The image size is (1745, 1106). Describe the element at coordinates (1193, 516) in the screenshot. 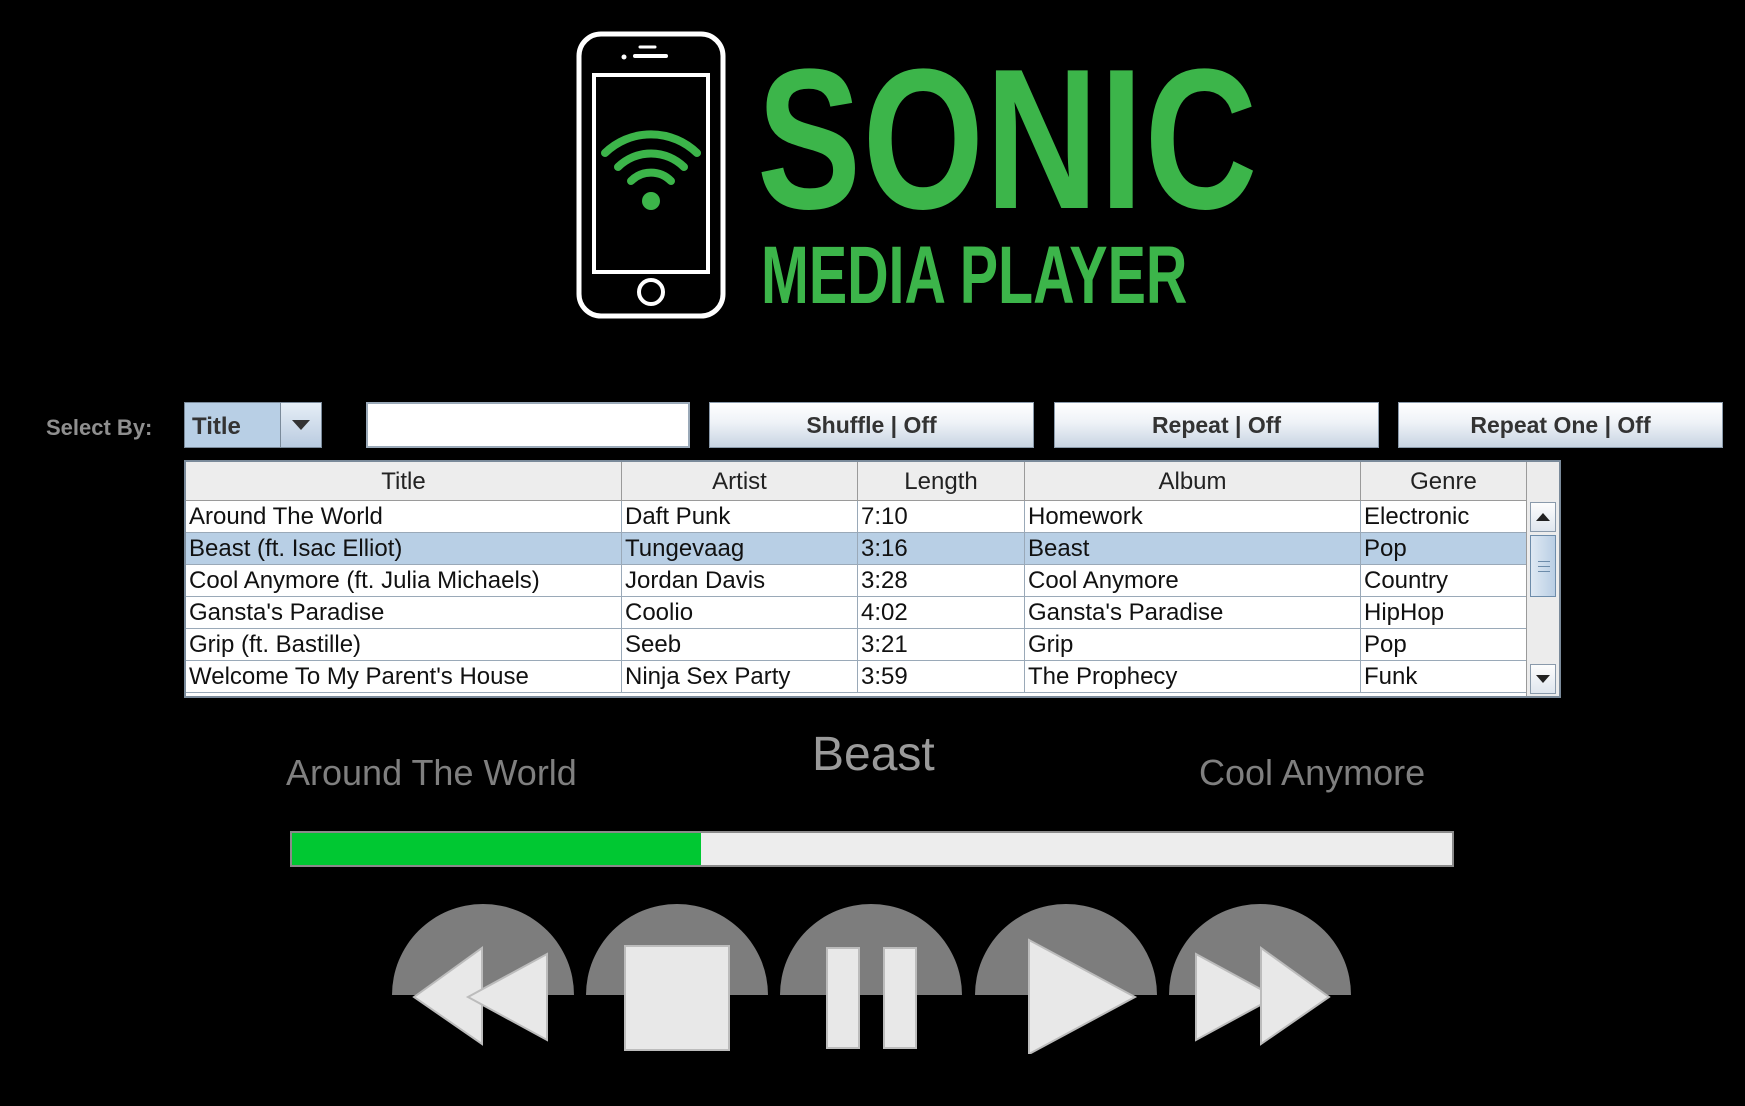

I see `cell-album: Homework` at that location.